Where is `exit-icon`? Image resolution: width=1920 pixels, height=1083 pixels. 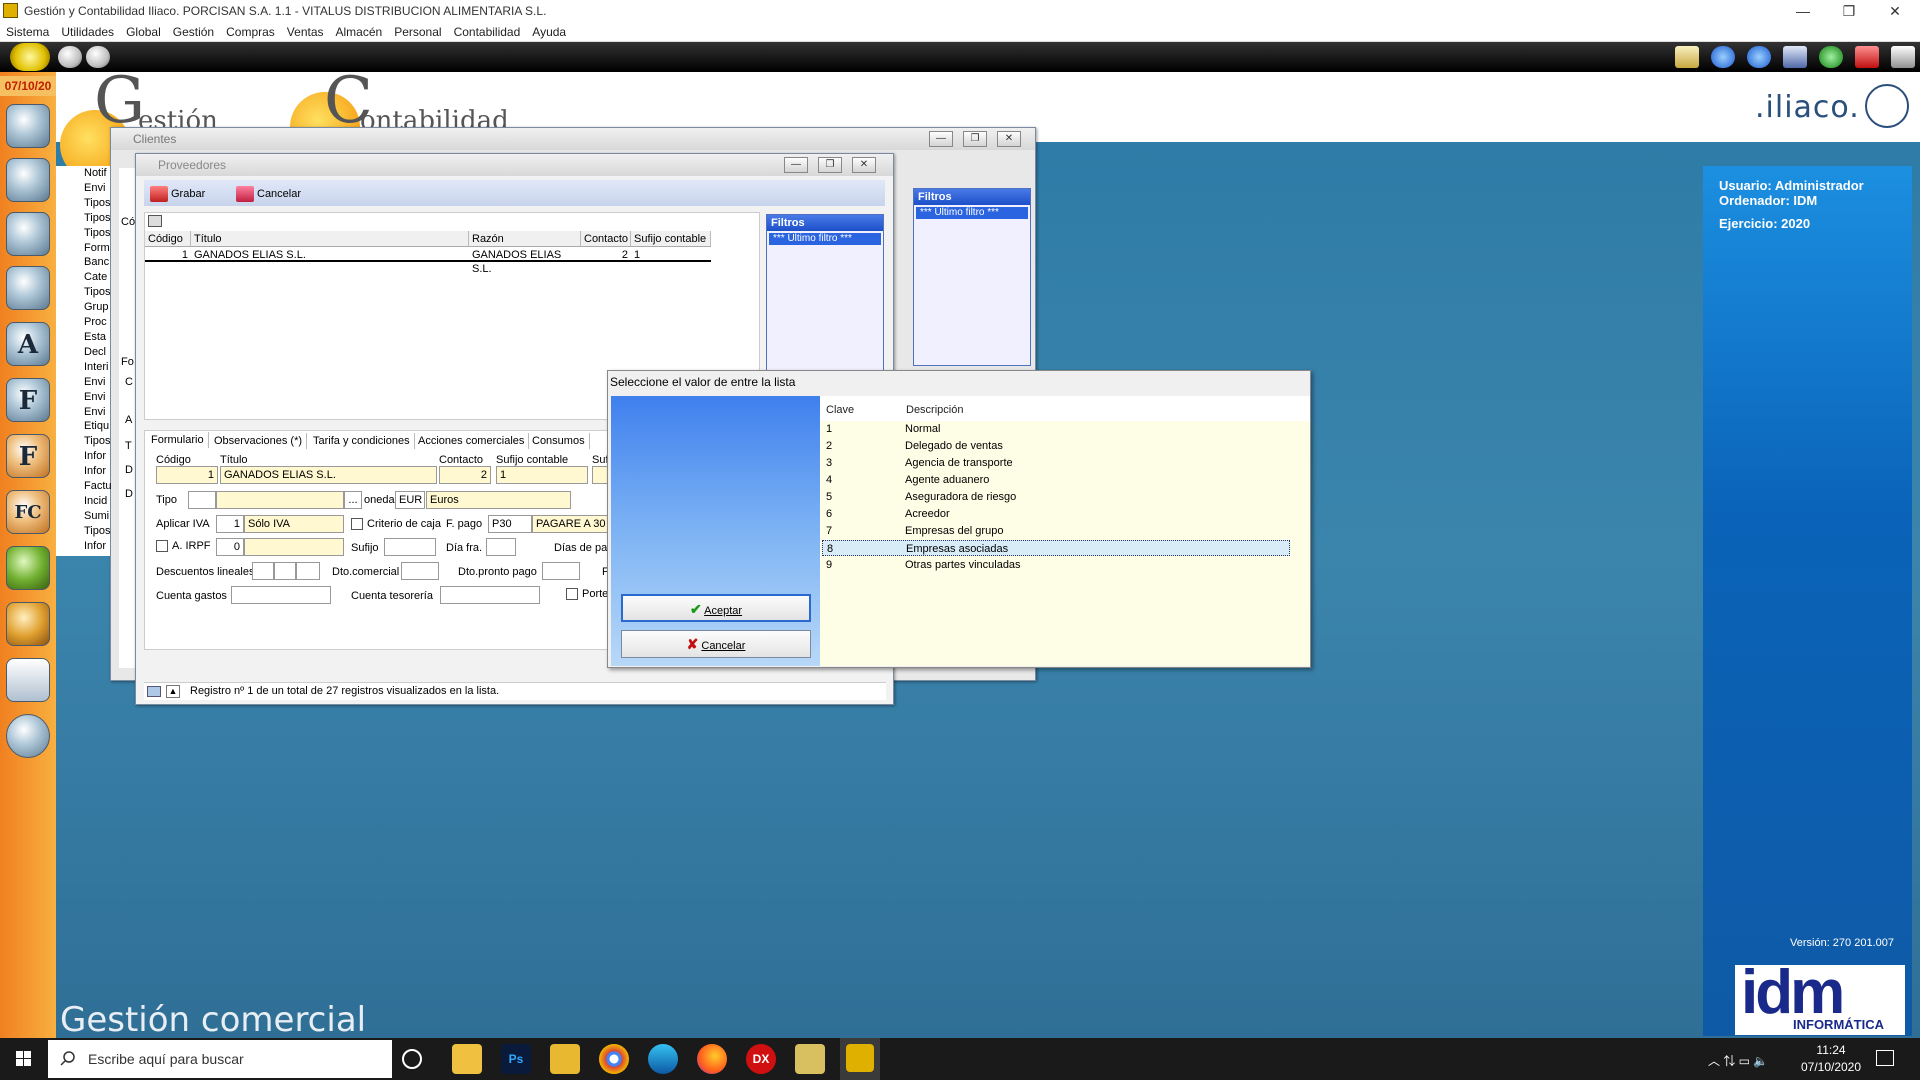
exit-icon is located at coordinates (1903, 57).